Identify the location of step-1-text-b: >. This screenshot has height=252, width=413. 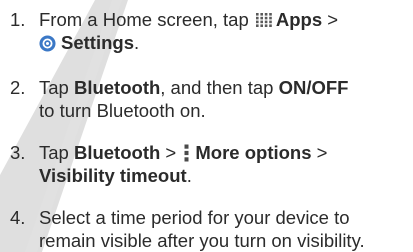
(330, 19).